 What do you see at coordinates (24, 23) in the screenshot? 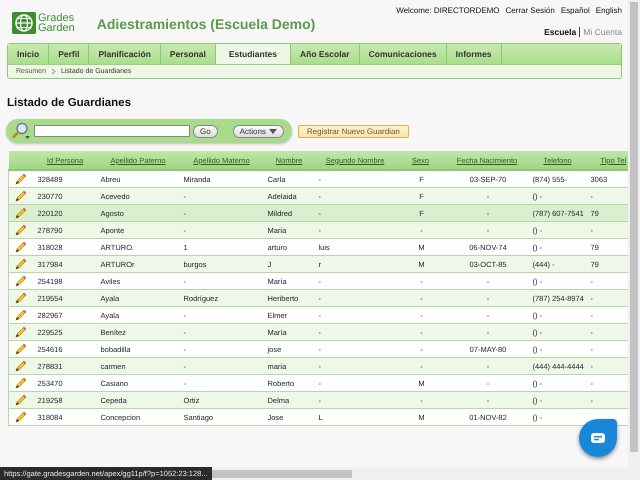
I see `logo-icon` at bounding box center [24, 23].